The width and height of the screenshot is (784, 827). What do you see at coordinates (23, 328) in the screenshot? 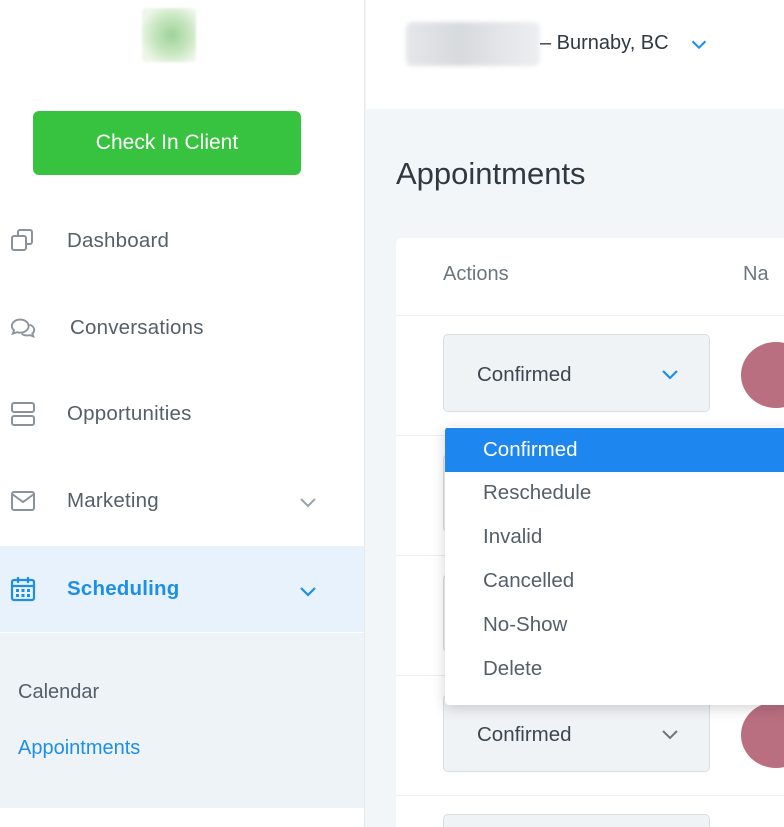
I see `conversations-icon` at bounding box center [23, 328].